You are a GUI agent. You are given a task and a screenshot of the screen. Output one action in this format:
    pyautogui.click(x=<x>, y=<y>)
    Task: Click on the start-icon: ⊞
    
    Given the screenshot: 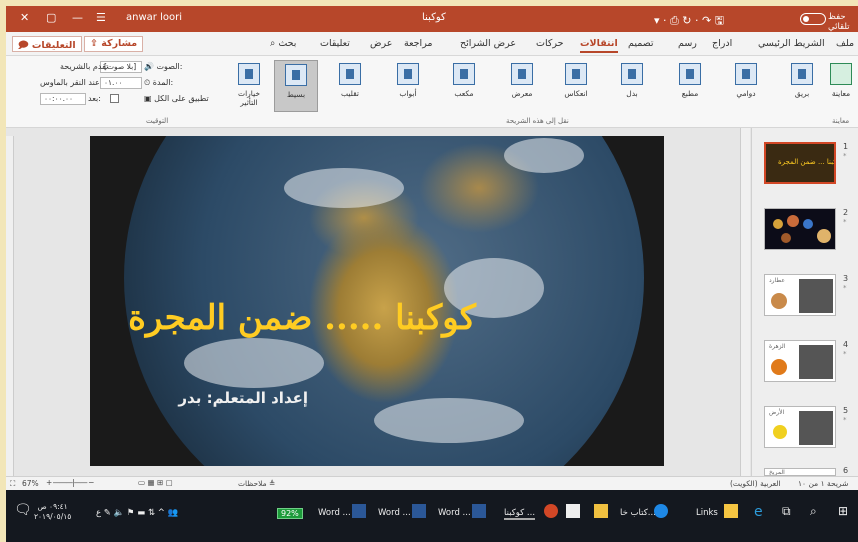 What is the action you would take?
    pyautogui.click(x=843, y=511)
    